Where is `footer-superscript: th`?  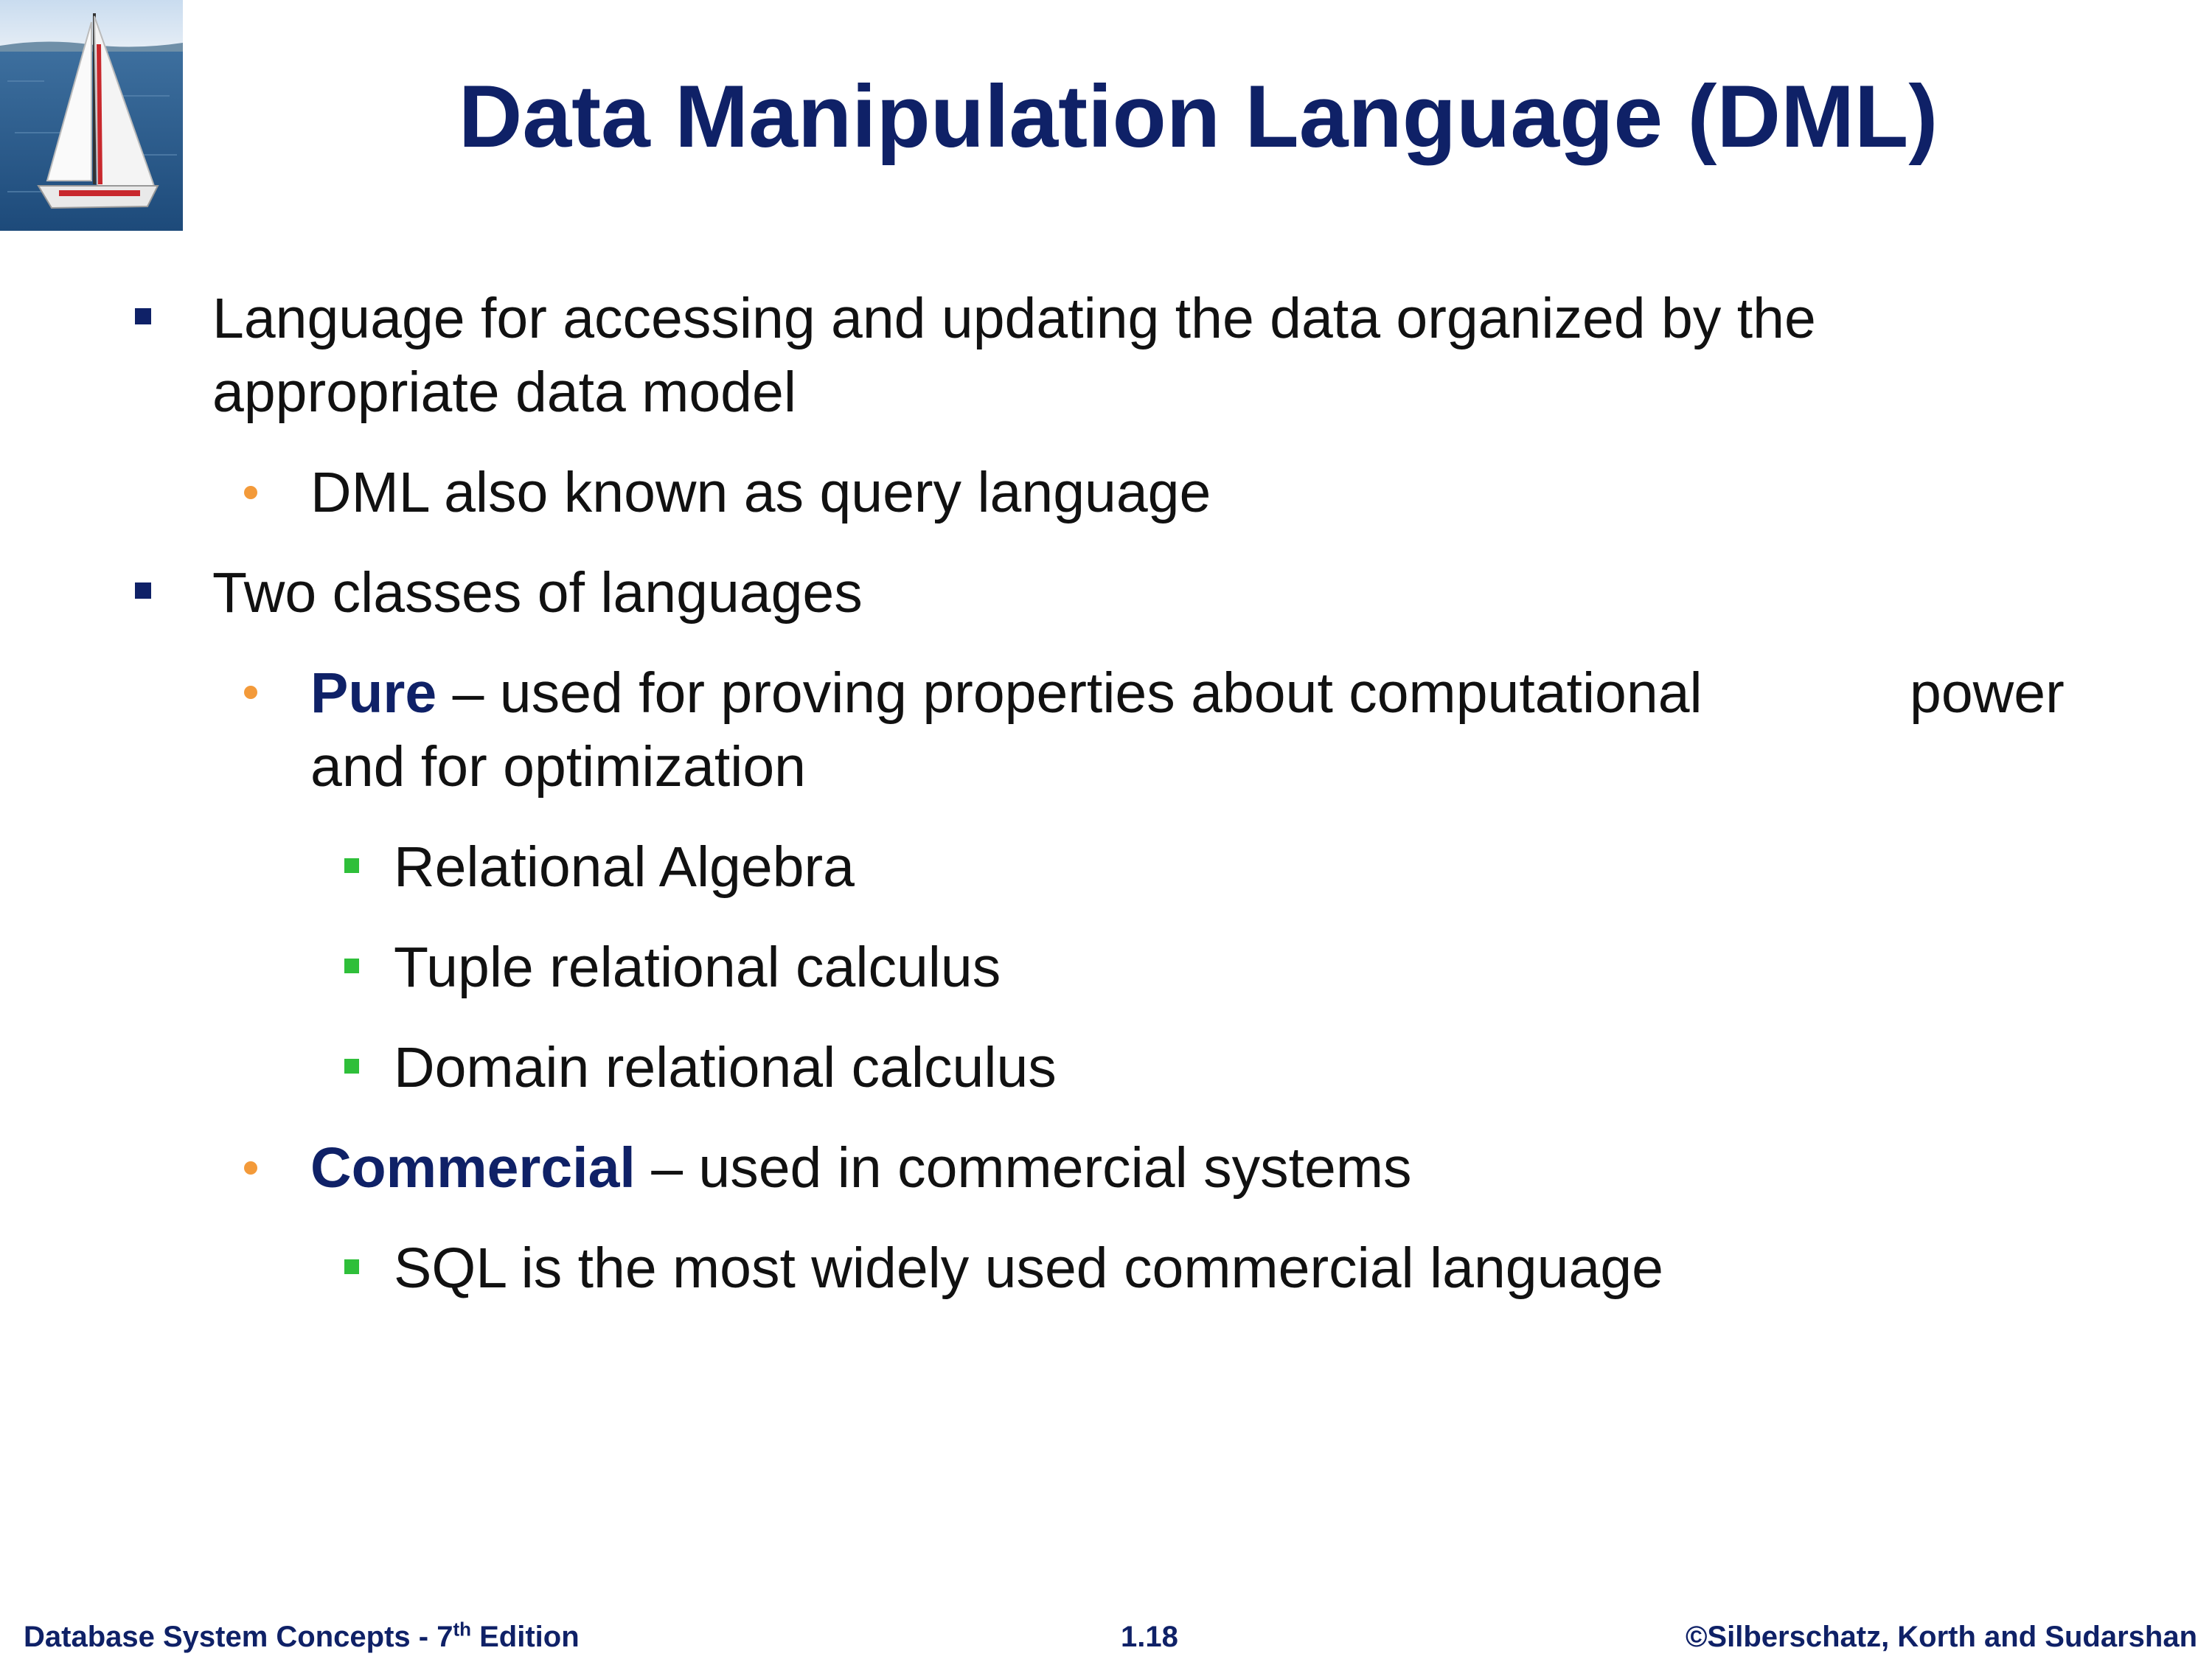
footer-superscript: th is located at coordinates (462, 1629).